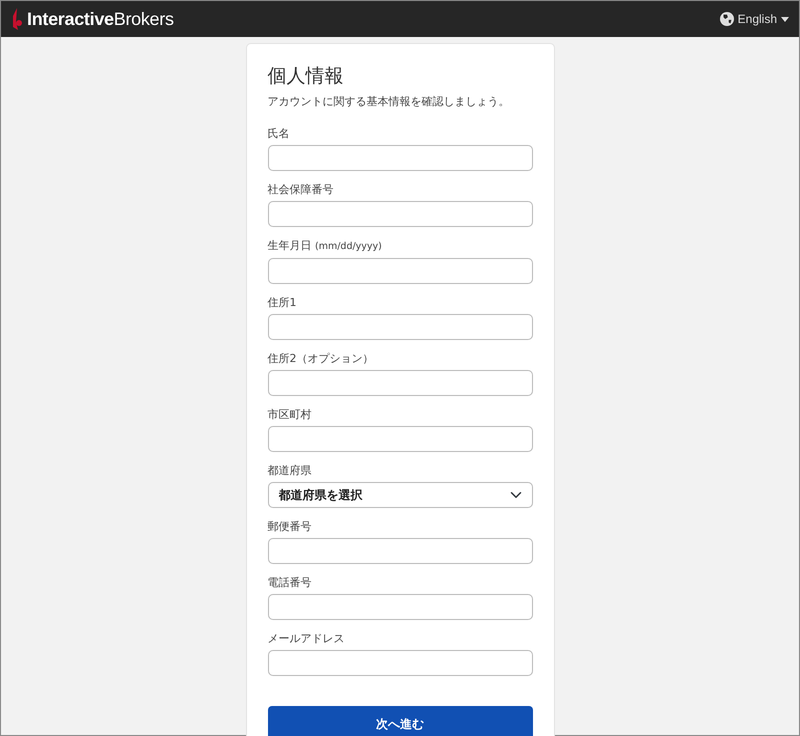 This screenshot has width=800, height=736. Describe the element at coordinates (325, 246) in the screenshot. I see `field-label: 生年月日 (mm/dd/yyyy)` at that location.